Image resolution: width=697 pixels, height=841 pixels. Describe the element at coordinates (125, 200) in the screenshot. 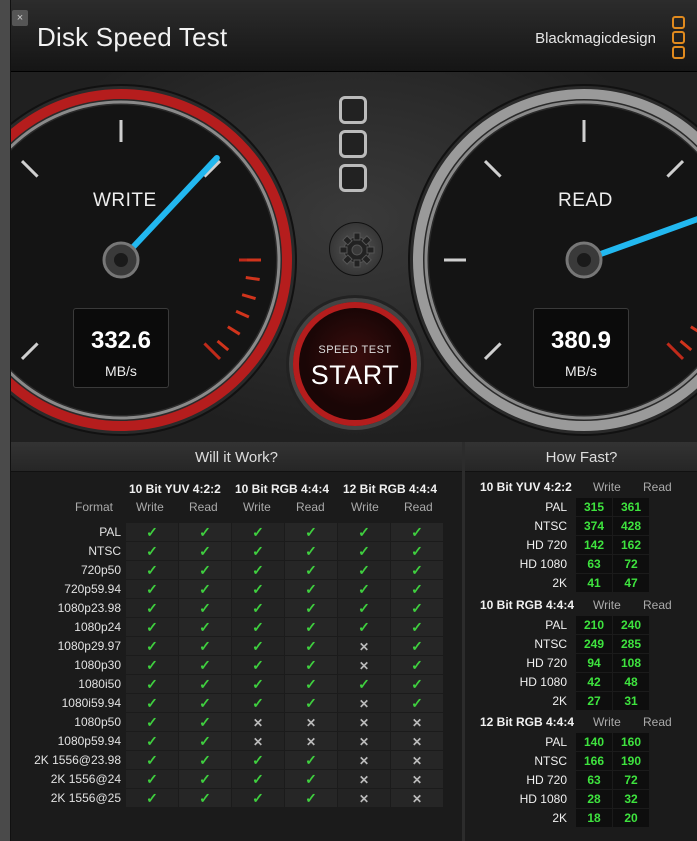

I see `write-gauge-label: WRITE` at that location.